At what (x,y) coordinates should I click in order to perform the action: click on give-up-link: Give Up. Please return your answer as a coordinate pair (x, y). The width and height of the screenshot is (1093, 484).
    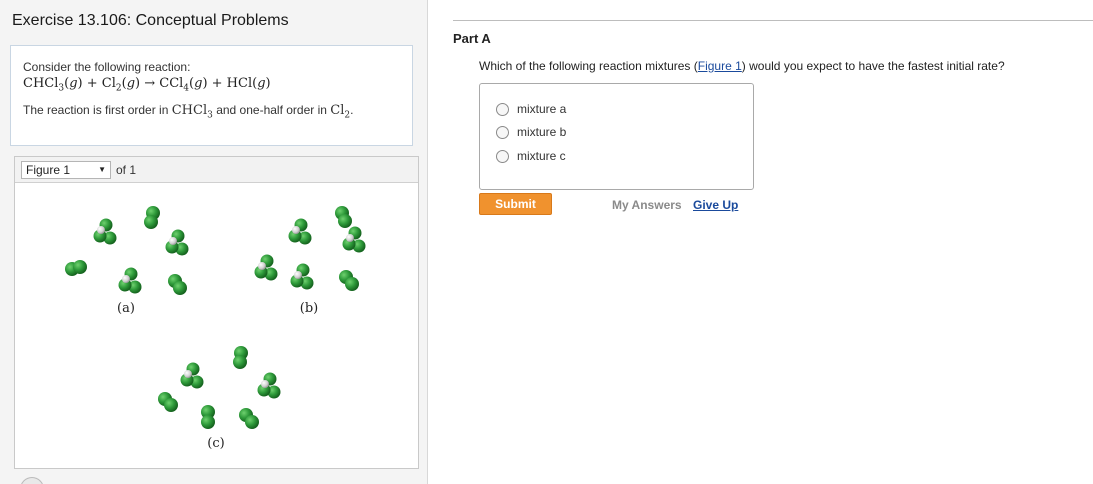
    Looking at the image, I should click on (715, 205).